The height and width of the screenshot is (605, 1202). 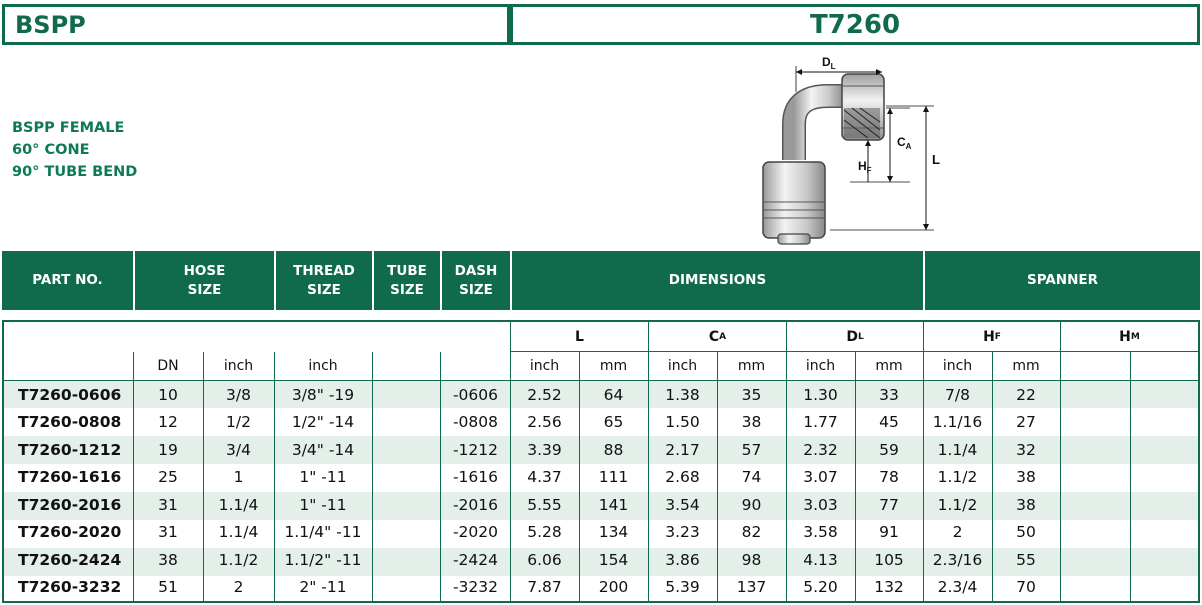 What do you see at coordinates (544, 477) in the screenshot?
I see `l-inch-cell: 4.37` at bounding box center [544, 477].